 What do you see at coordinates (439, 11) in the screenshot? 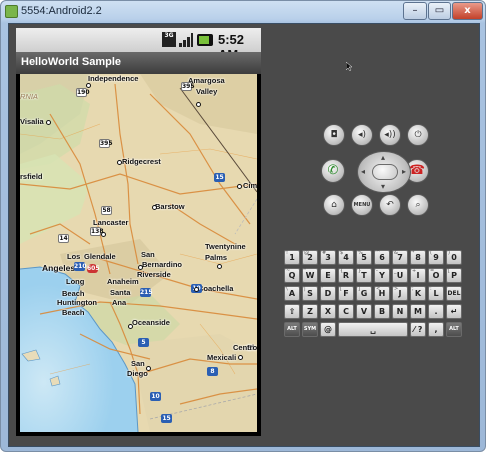
I see `maximize-button: ▭` at bounding box center [439, 11].